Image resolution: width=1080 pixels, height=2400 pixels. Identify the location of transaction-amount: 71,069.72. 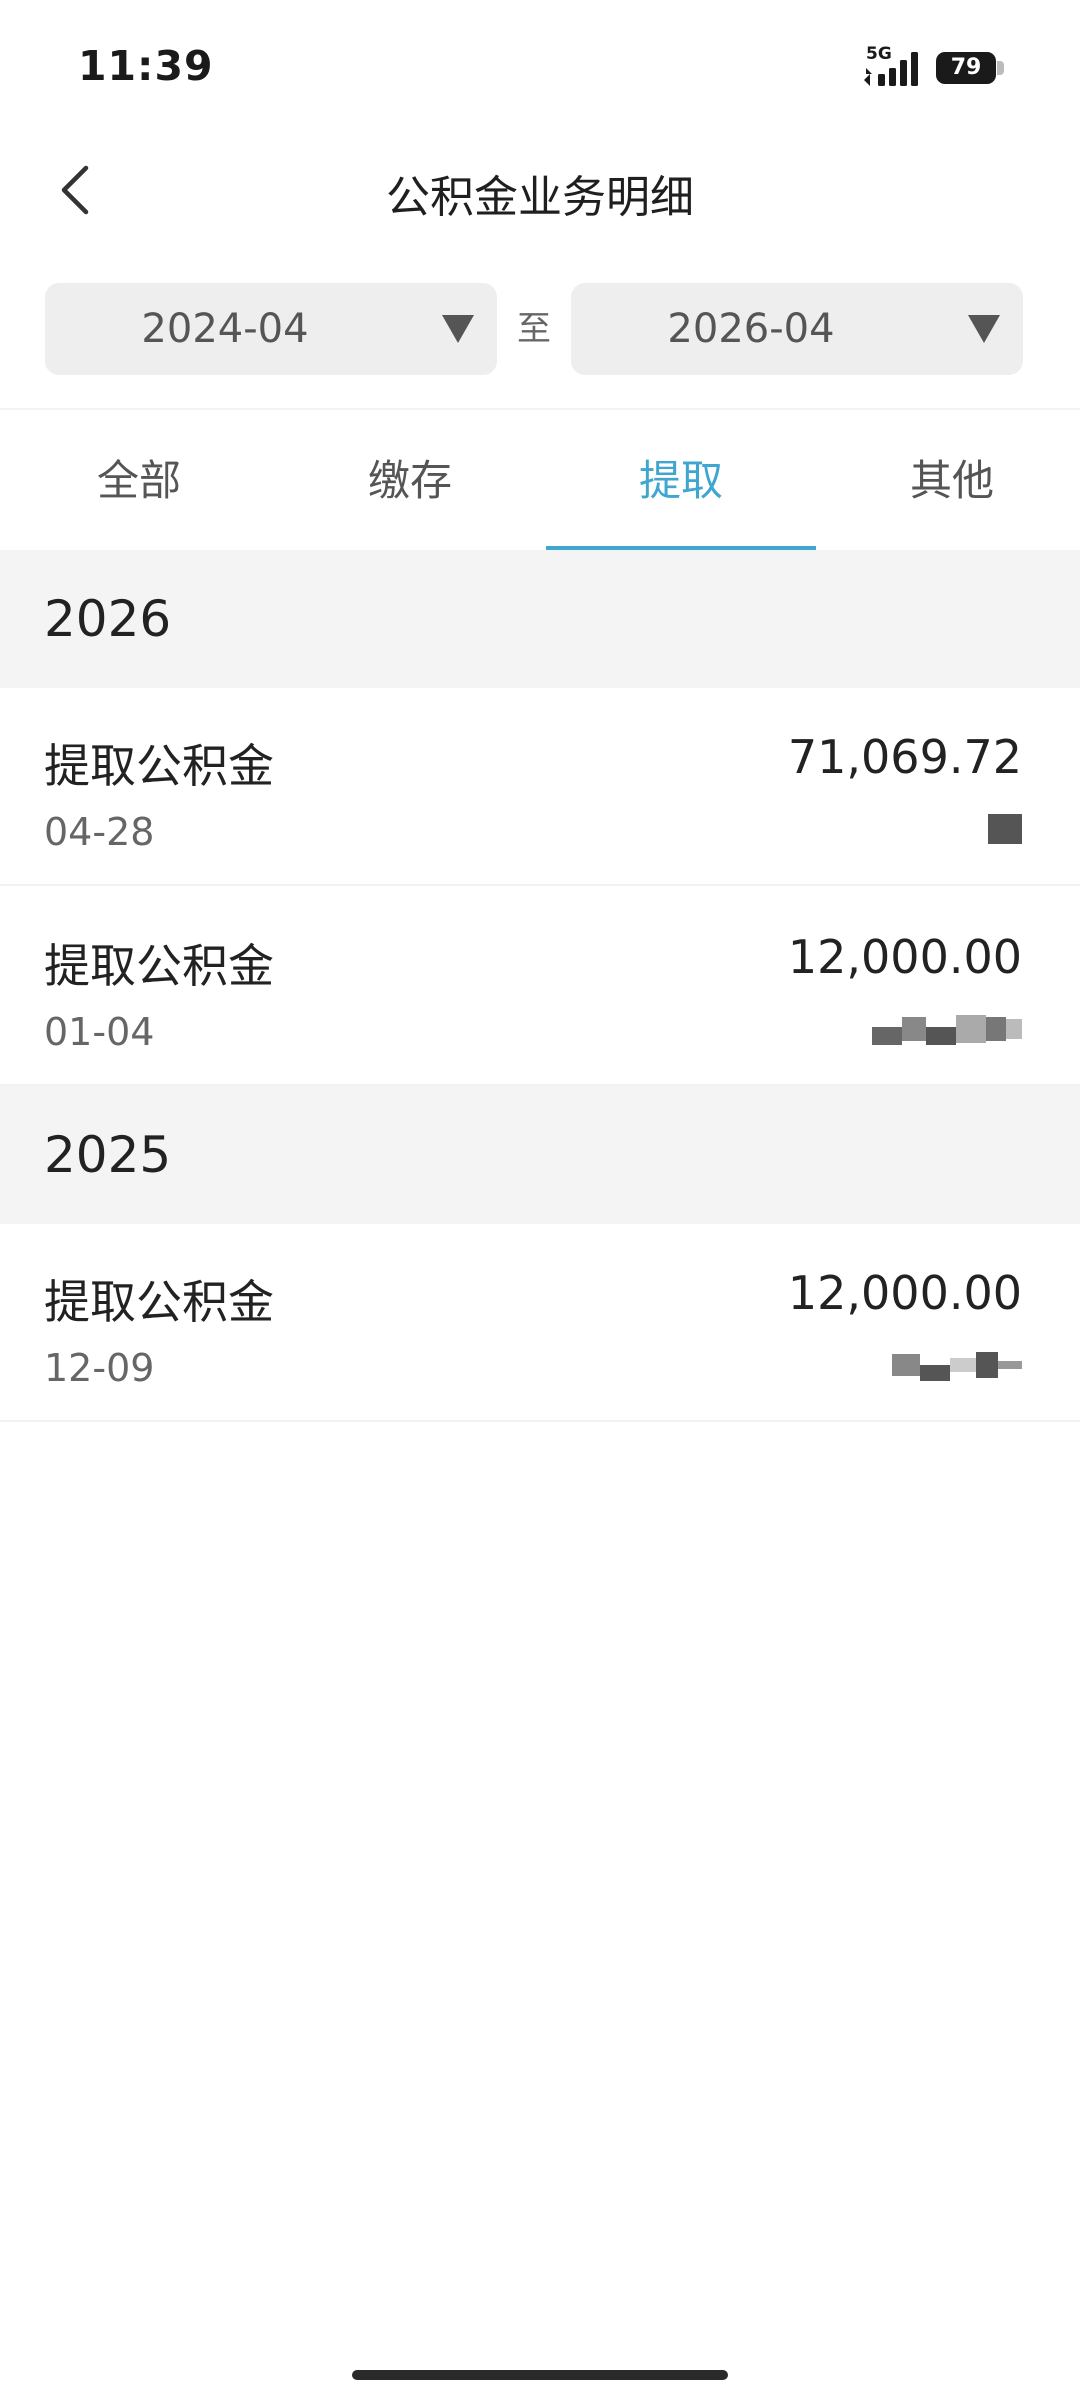
(904, 757).